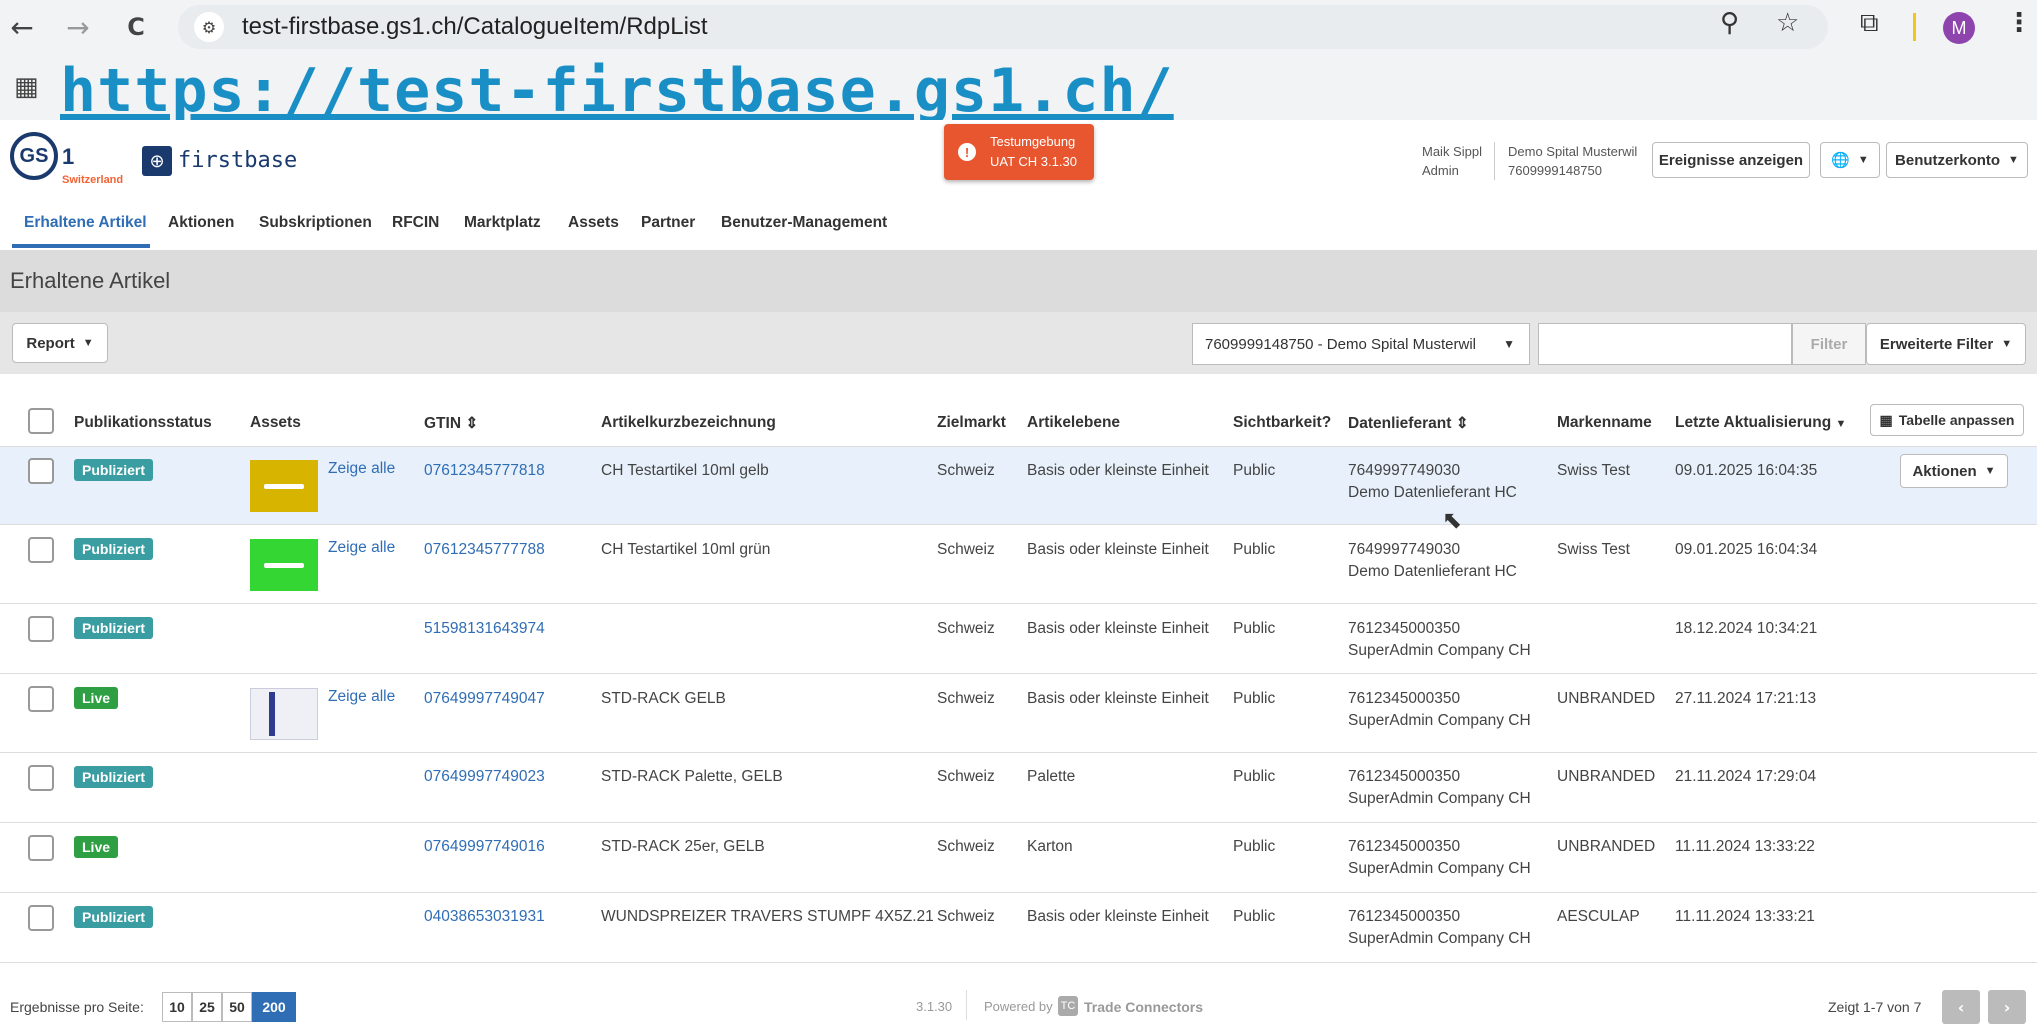  I want to click on reload-icon: C, so click(136, 27).